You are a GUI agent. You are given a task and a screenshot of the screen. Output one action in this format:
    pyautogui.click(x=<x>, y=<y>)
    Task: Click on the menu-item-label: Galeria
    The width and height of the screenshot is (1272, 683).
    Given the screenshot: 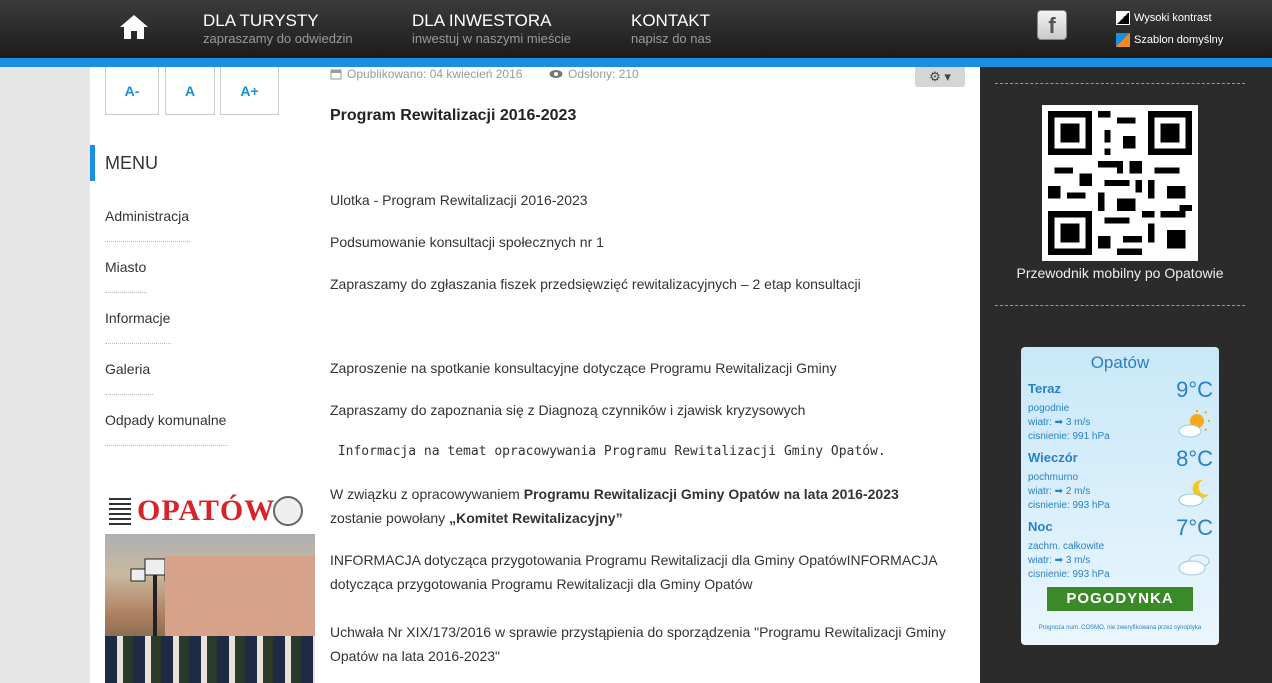 What is the action you would take?
    pyautogui.click(x=128, y=369)
    